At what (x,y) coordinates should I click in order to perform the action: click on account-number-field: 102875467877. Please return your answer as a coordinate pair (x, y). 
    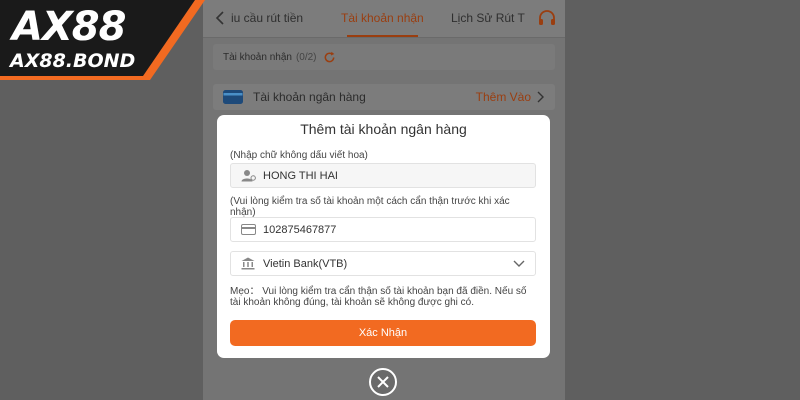
    Looking at the image, I should click on (383, 229).